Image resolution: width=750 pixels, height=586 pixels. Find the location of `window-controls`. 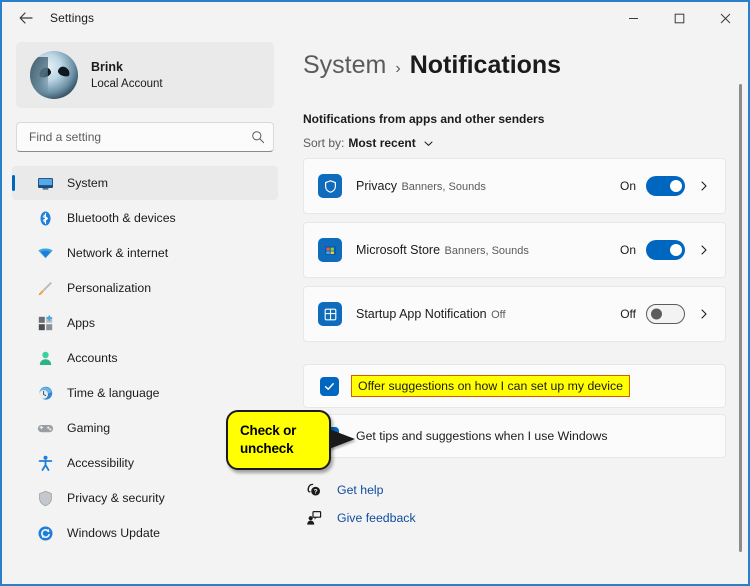

window-controls is located at coordinates (679, 18).